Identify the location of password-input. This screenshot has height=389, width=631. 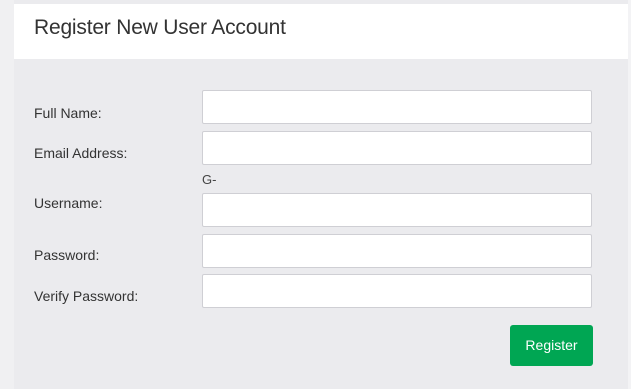
(397, 251).